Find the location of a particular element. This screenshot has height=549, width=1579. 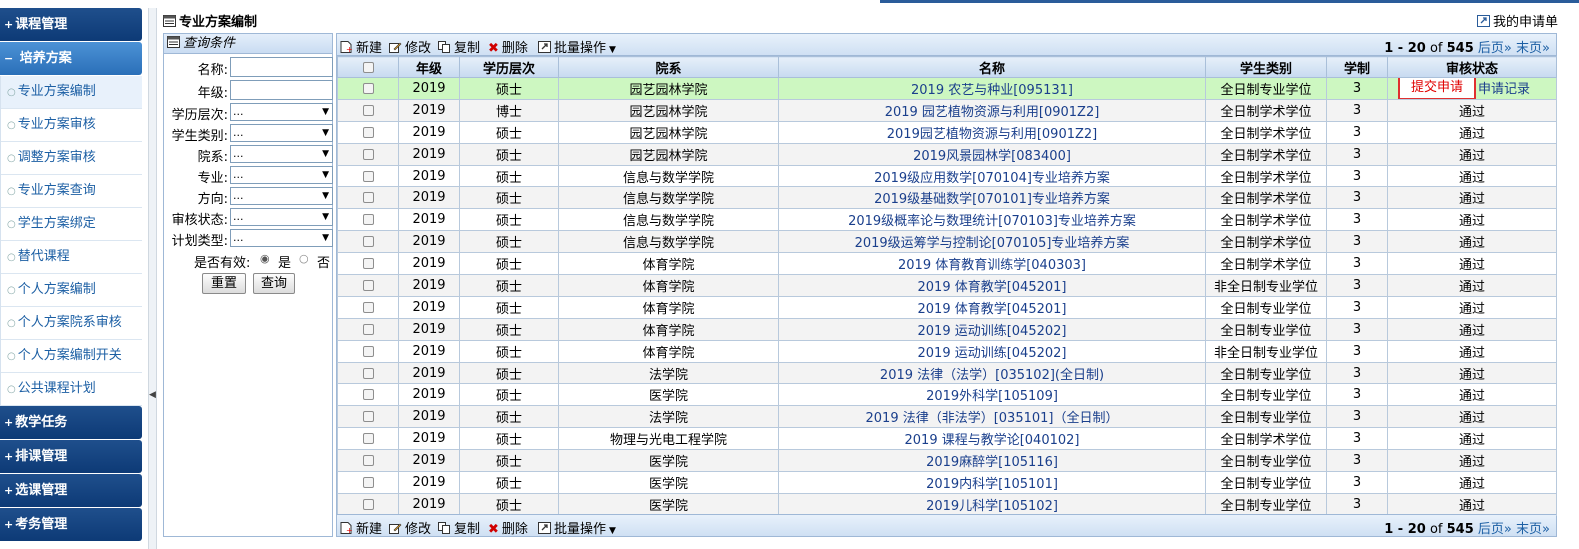

table-row: 2019 硕士 体育学院 2019 体育教学[045201] 全日制专业学位 3 通过 is located at coordinates (947, 307).